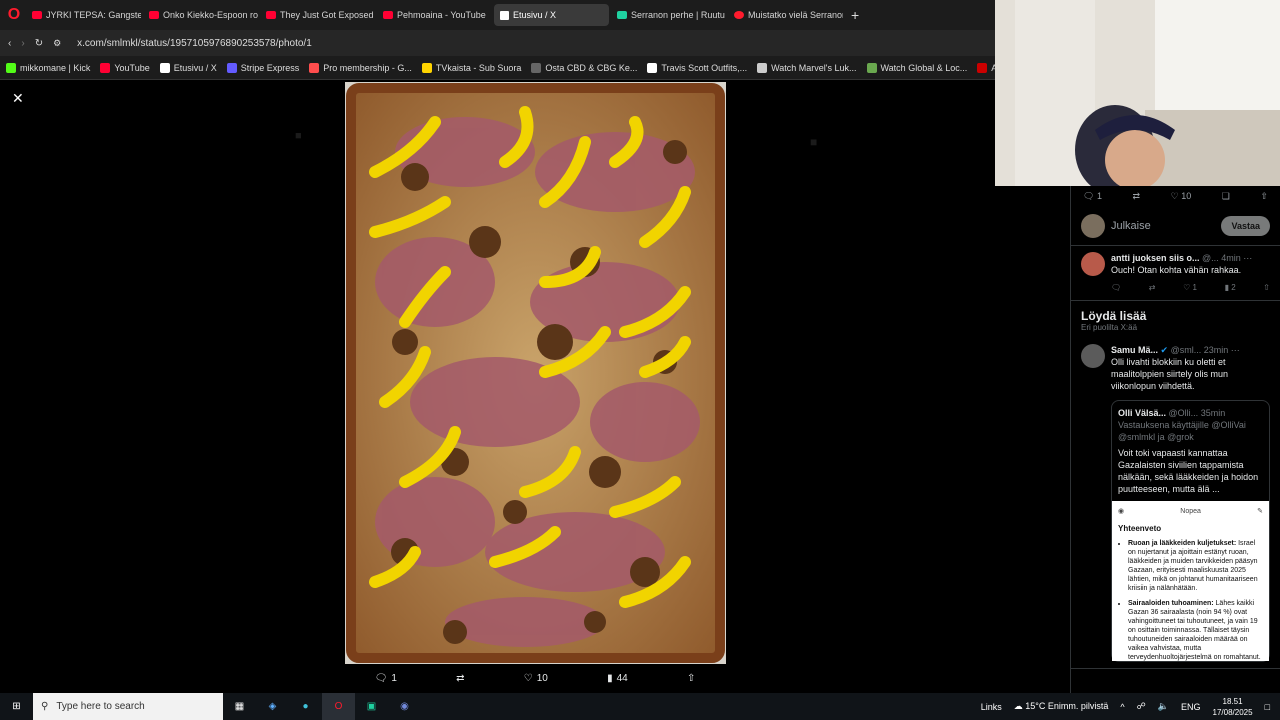 This screenshot has width=1280, height=720. I want to click on repost-icon-side: ⇄, so click(1137, 196).